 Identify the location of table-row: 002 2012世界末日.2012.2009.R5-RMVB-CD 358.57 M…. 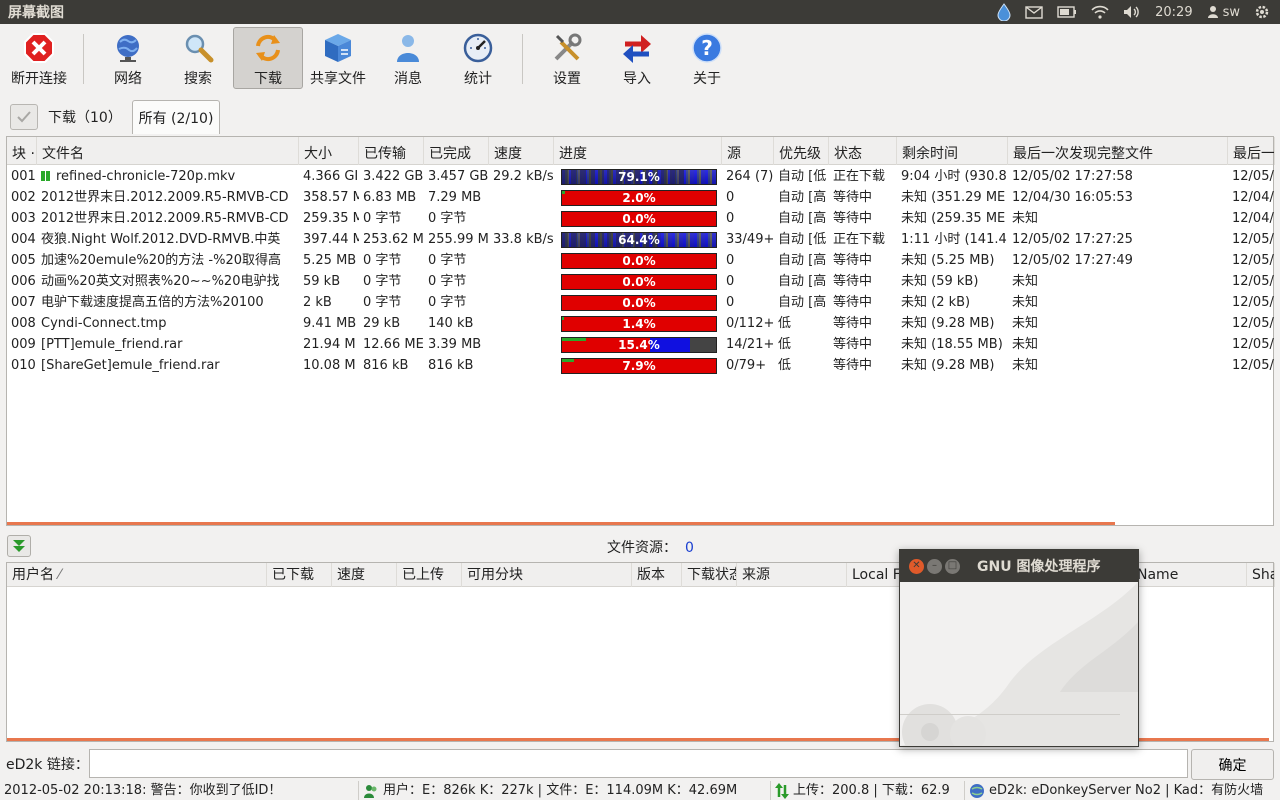
(640, 197).